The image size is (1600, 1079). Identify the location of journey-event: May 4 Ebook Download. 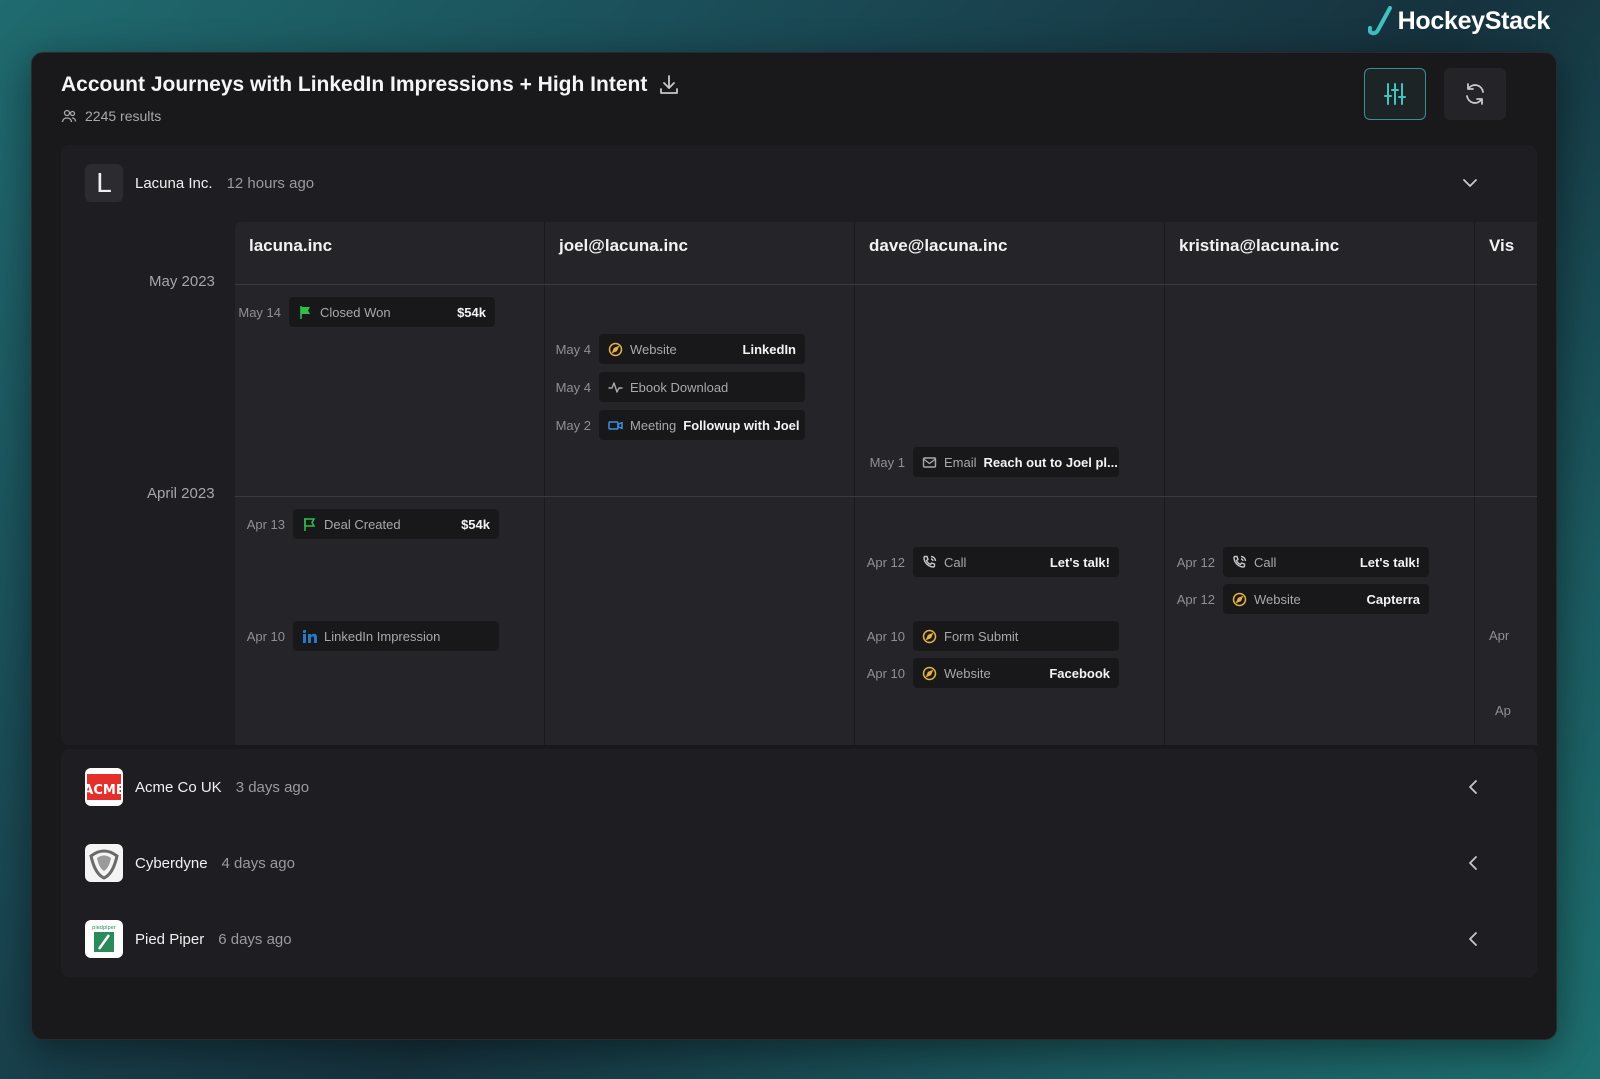
(673, 387).